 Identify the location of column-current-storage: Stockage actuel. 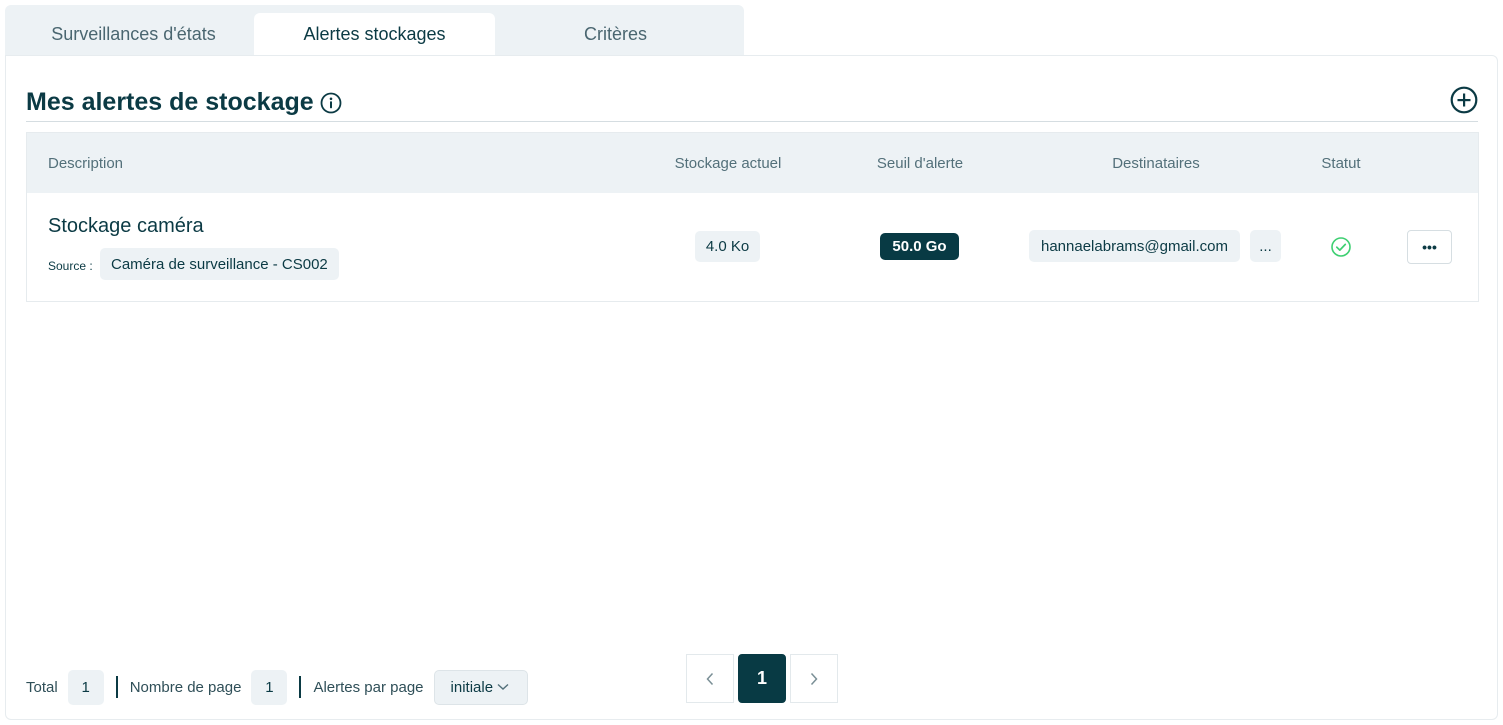
(728, 163).